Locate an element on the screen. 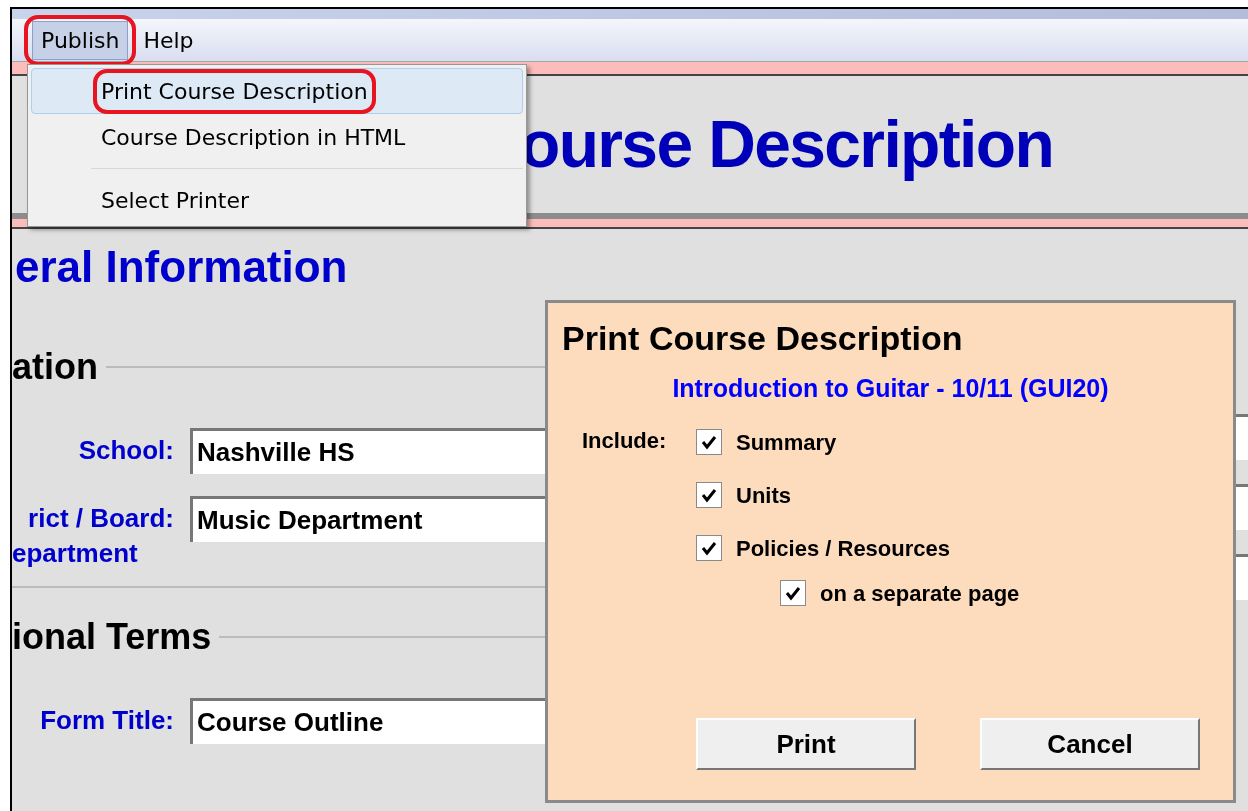 The image size is (1248, 811). group-title: ional Terms is located at coordinates (112, 637).